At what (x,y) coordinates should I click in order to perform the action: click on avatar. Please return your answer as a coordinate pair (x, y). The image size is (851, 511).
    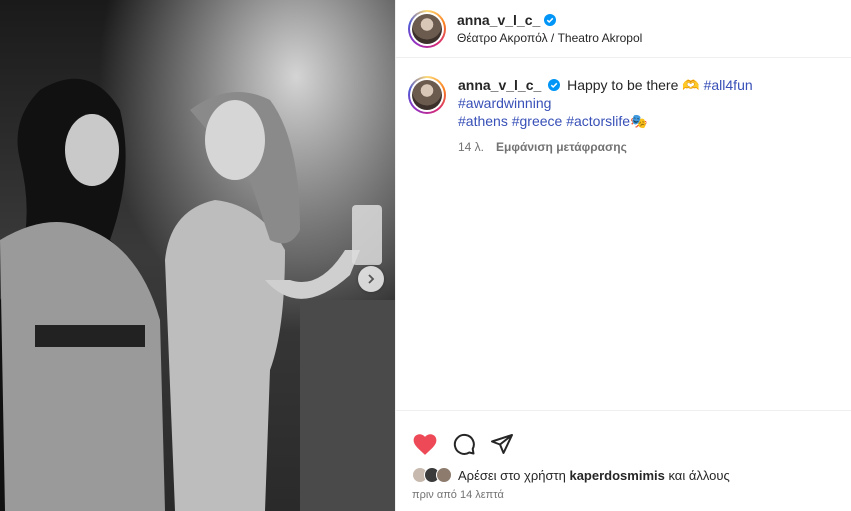
    Looking at the image, I should click on (427, 28).